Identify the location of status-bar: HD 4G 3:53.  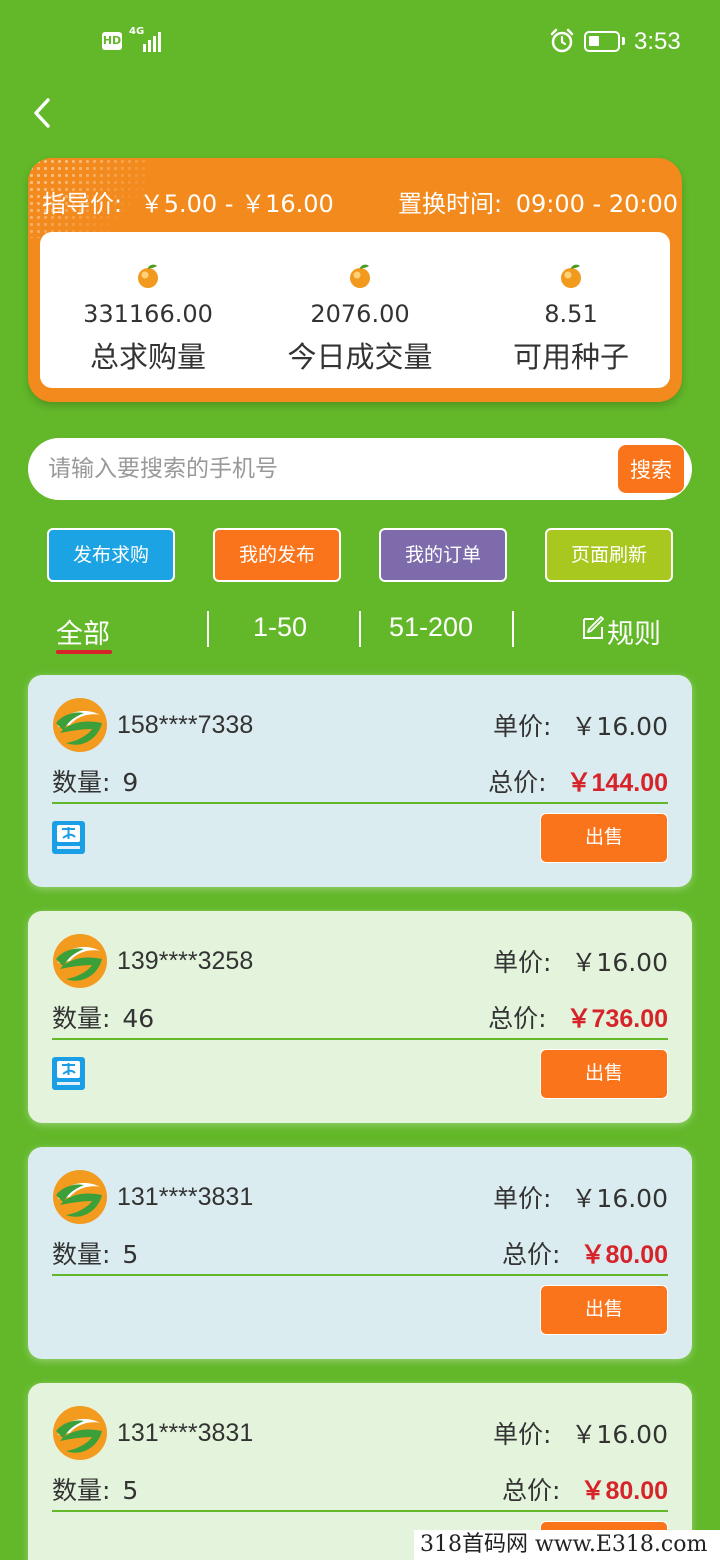
(360, 42).